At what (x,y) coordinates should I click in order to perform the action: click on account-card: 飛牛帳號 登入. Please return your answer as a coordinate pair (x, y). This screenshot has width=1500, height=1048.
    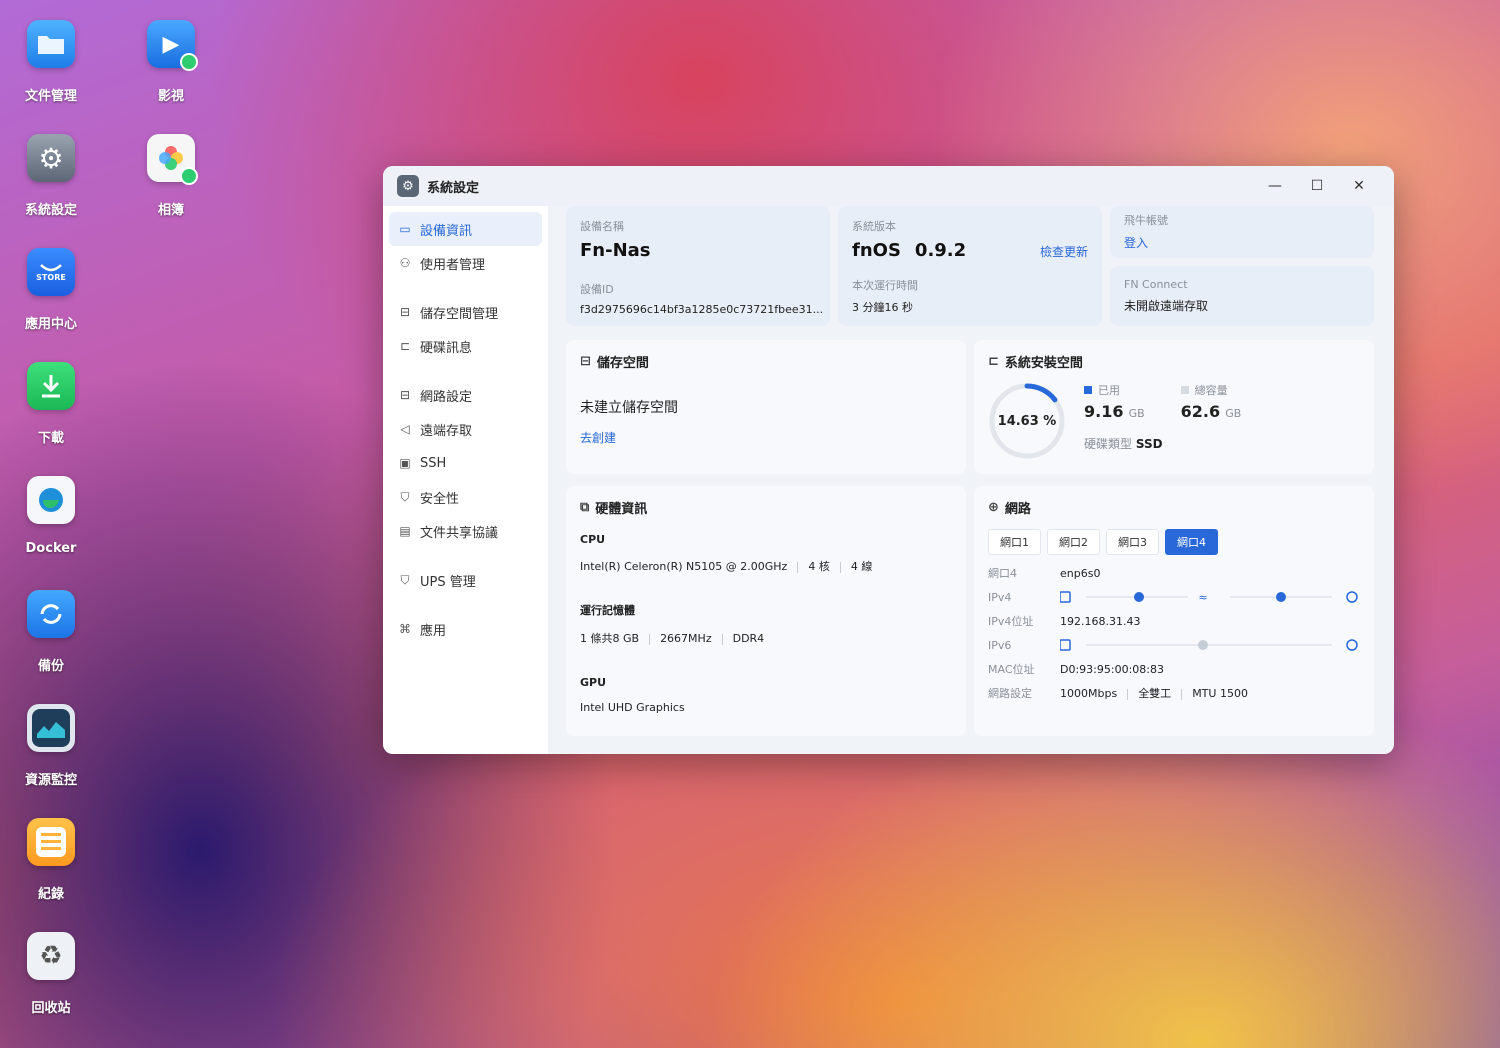
    Looking at the image, I should click on (1242, 232).